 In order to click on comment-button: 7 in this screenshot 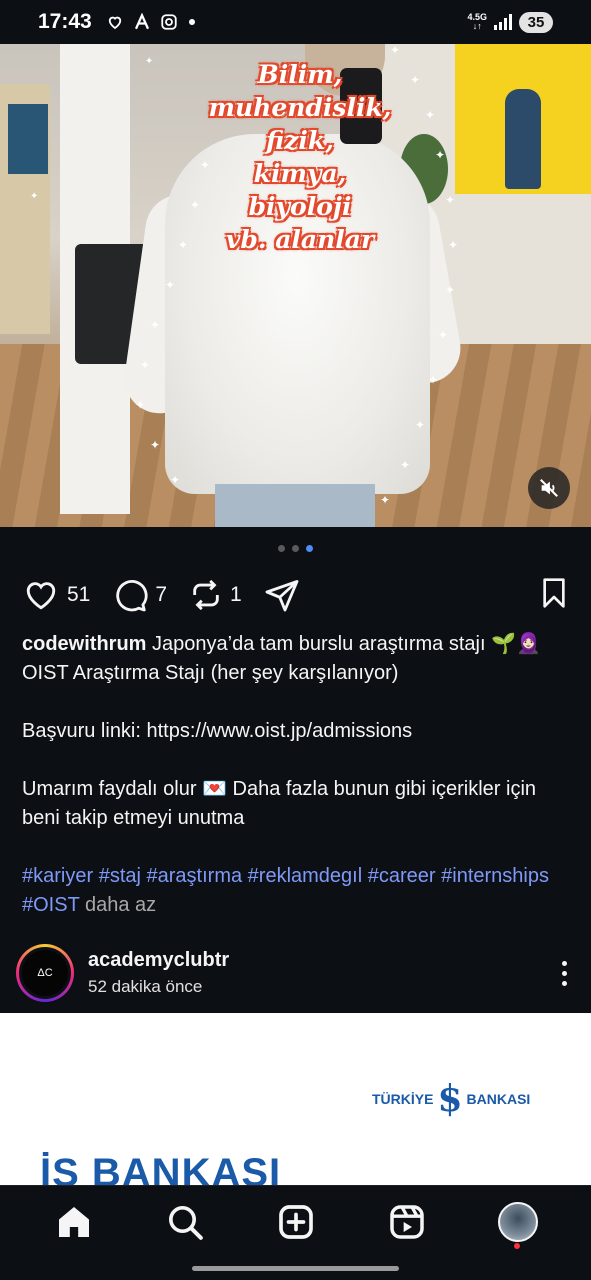, I will do `click(139, 595)`.